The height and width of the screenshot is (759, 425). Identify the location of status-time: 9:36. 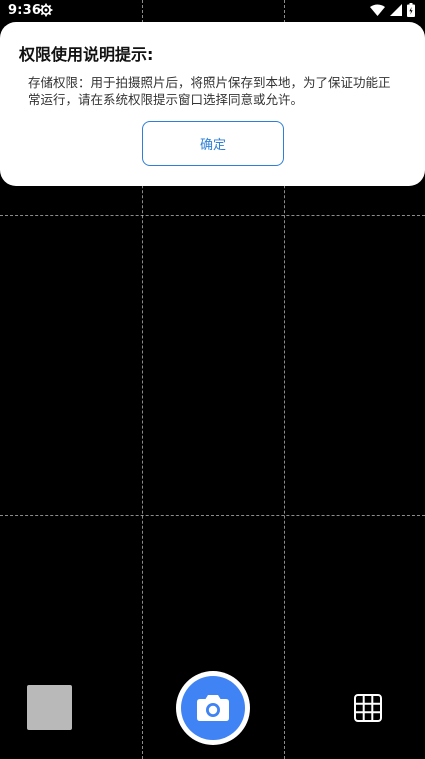
(25, 10).